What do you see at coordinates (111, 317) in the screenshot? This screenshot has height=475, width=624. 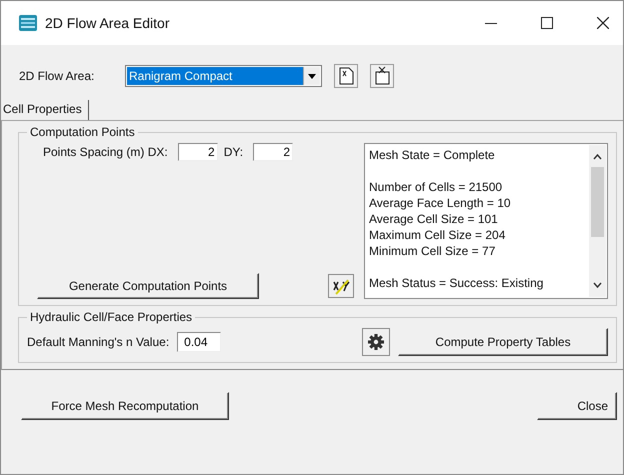 I see `group-title: Hydraulic Cell/Face Properties` at bounding box center [111, 317].